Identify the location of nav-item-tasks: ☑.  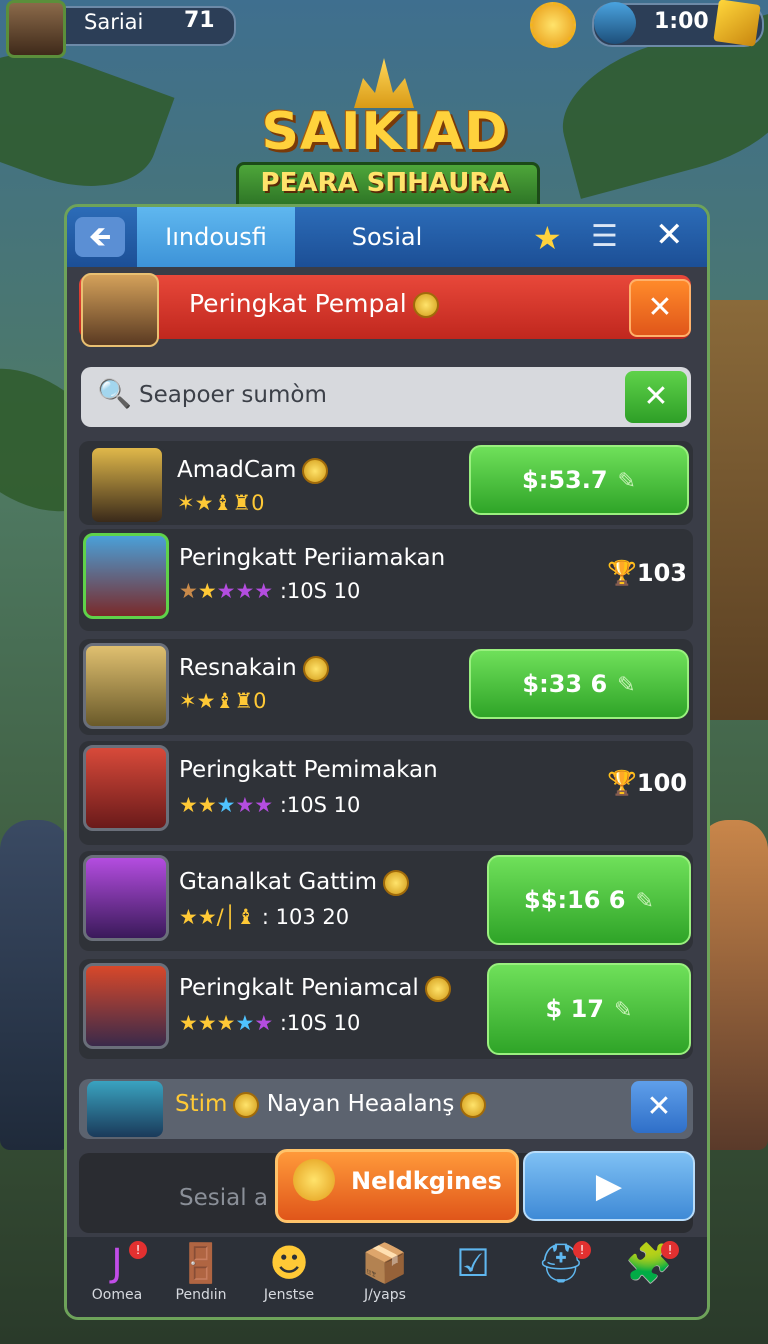
(473, 1277).